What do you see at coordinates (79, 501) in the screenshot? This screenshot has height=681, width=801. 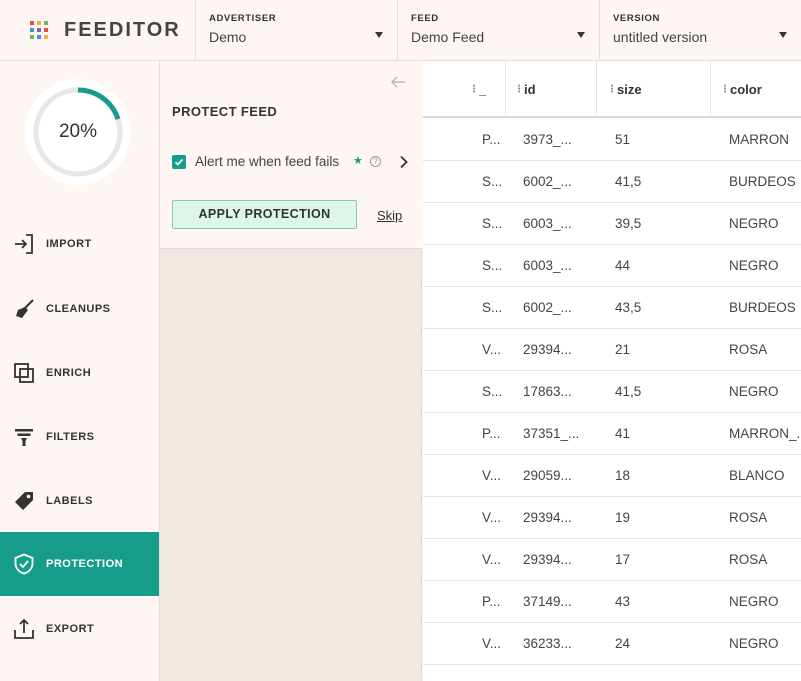 I see `sidebar-item-labels: LABELS` at bounding box center [79, 501].